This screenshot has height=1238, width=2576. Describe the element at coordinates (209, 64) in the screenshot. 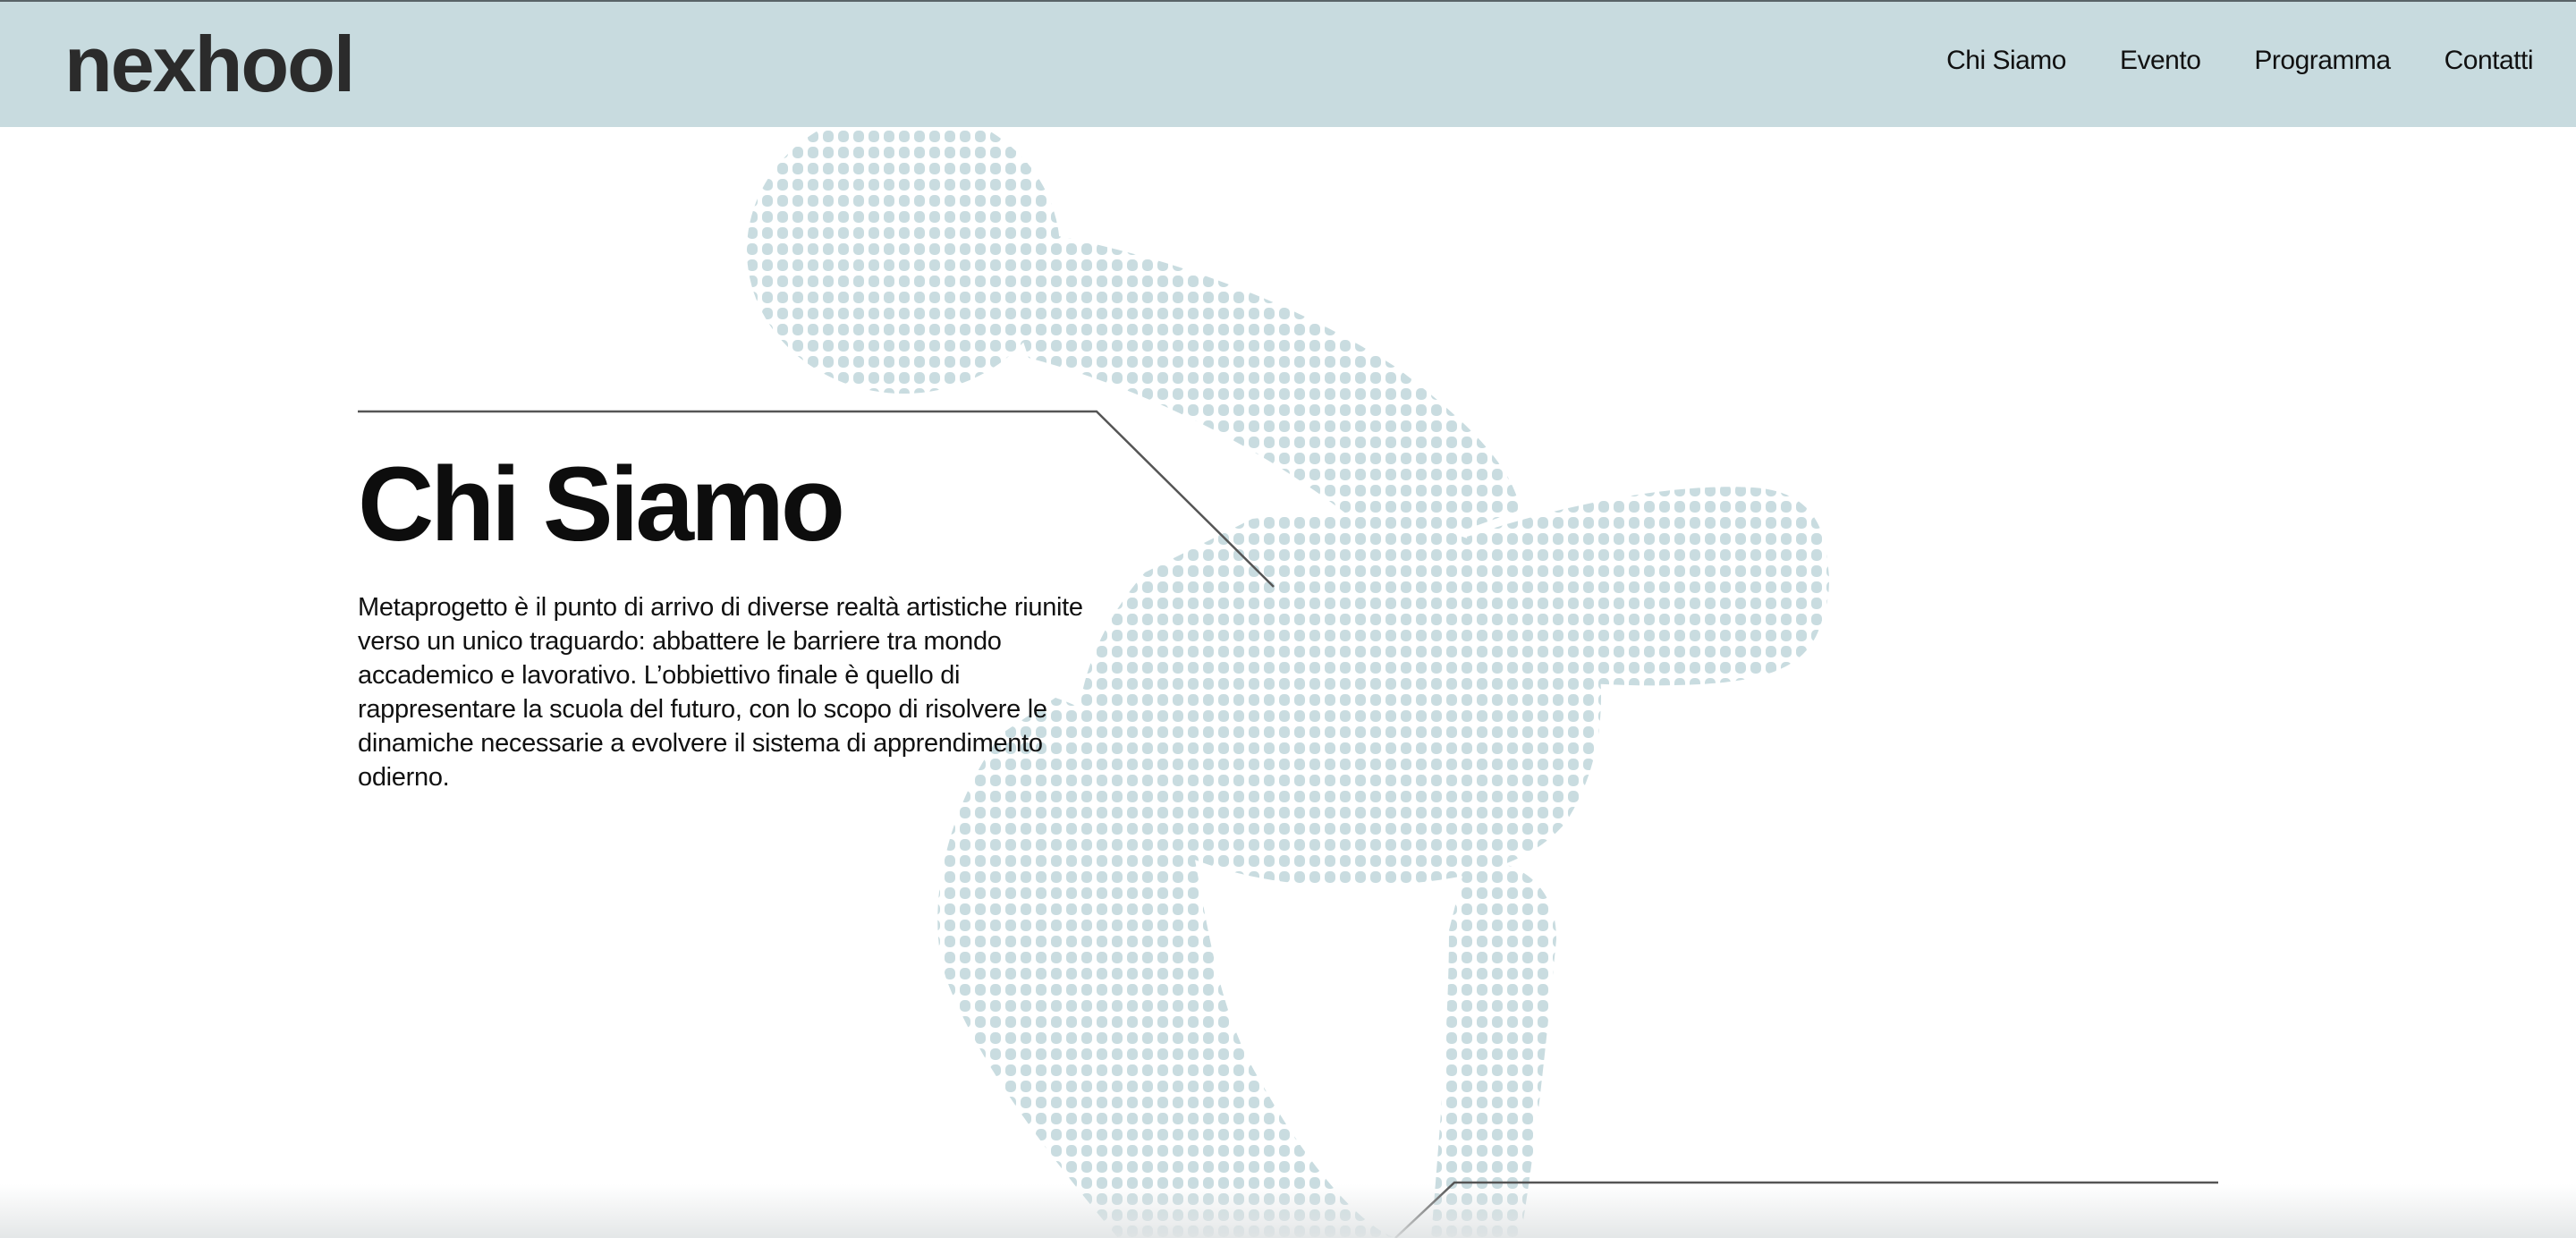

I see `logo: nexhool` at that location.